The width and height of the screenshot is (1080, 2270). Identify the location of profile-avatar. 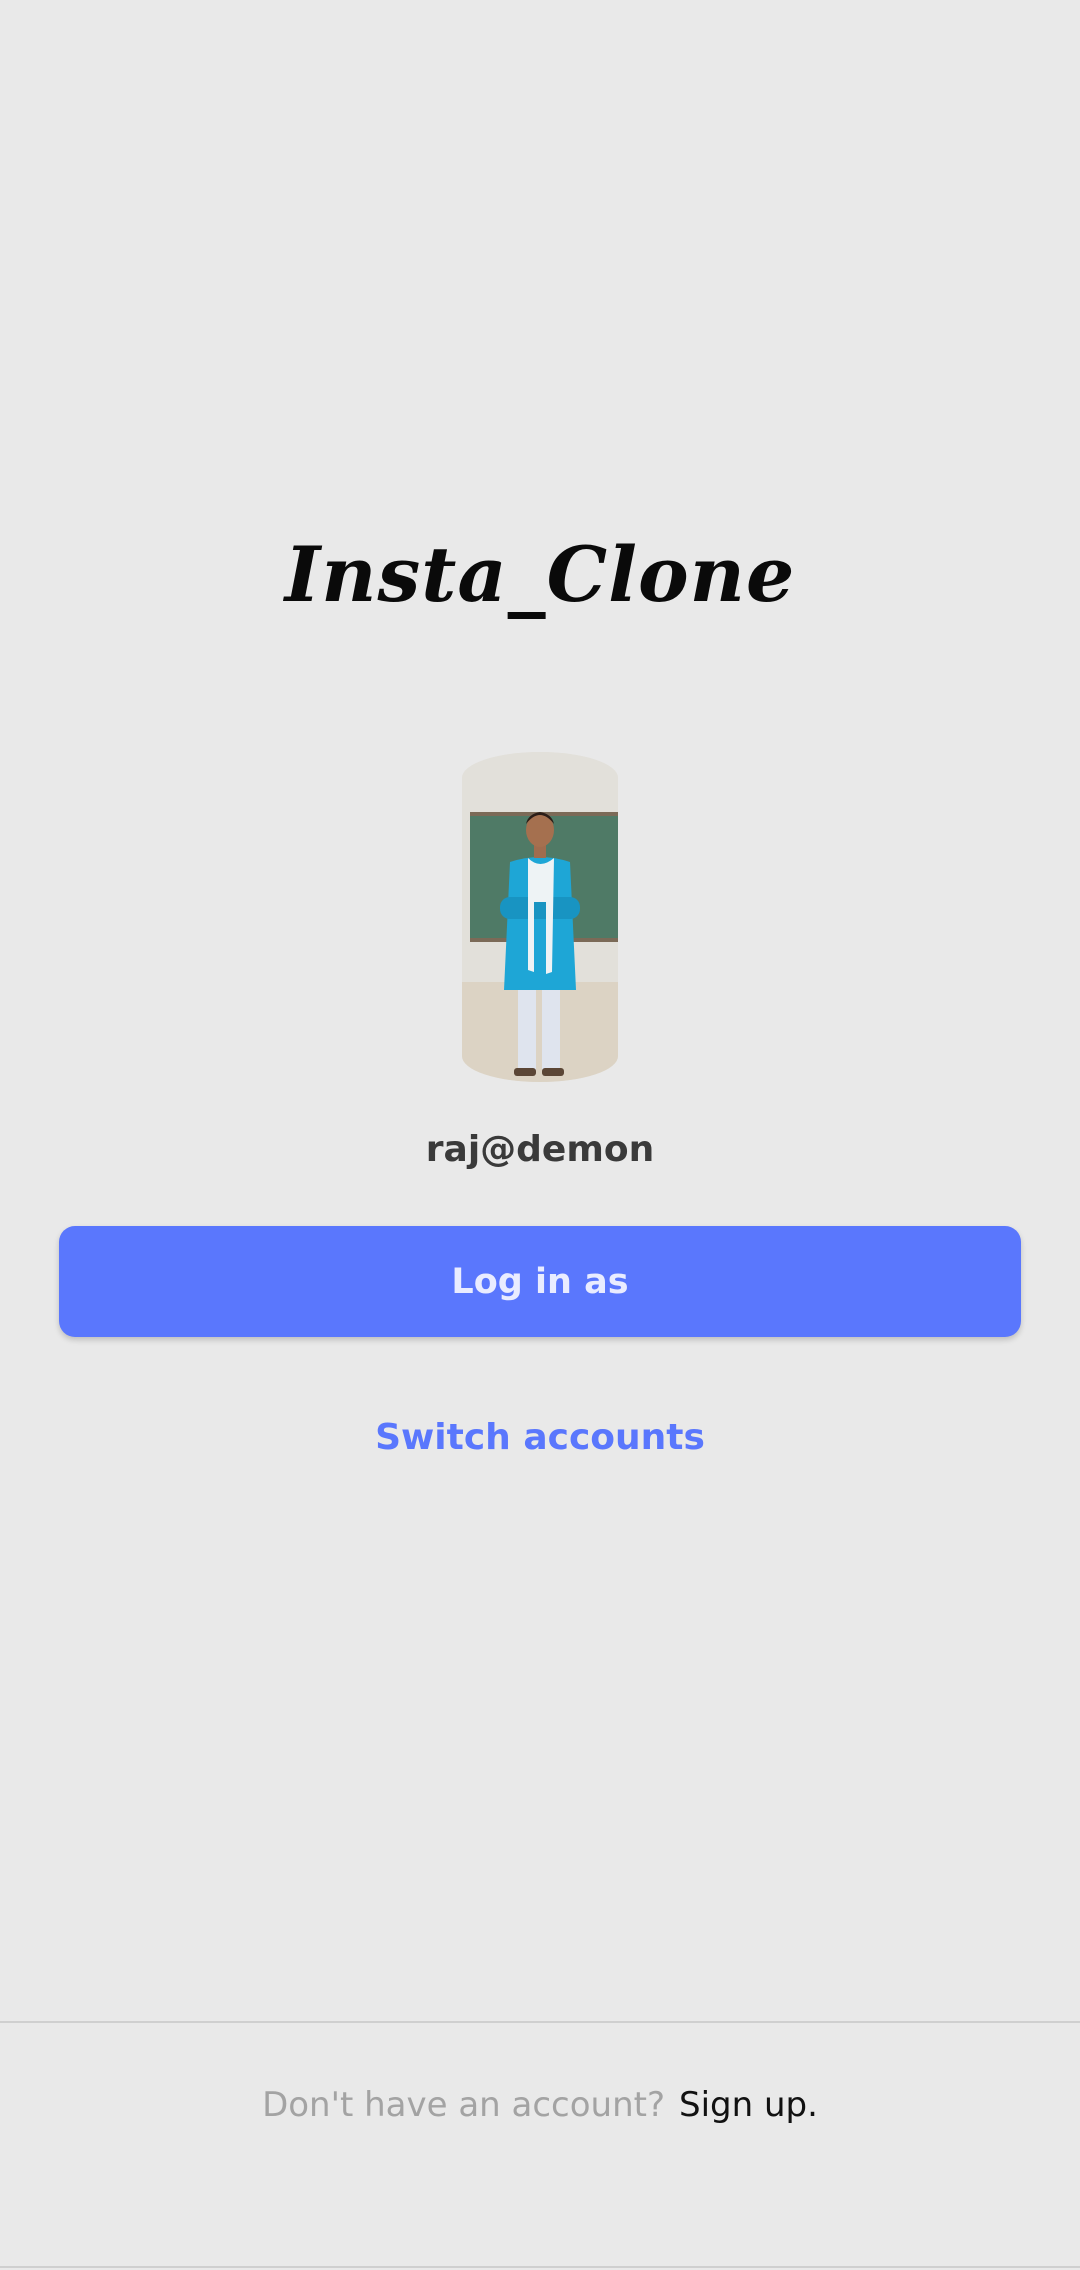
(540, 917).